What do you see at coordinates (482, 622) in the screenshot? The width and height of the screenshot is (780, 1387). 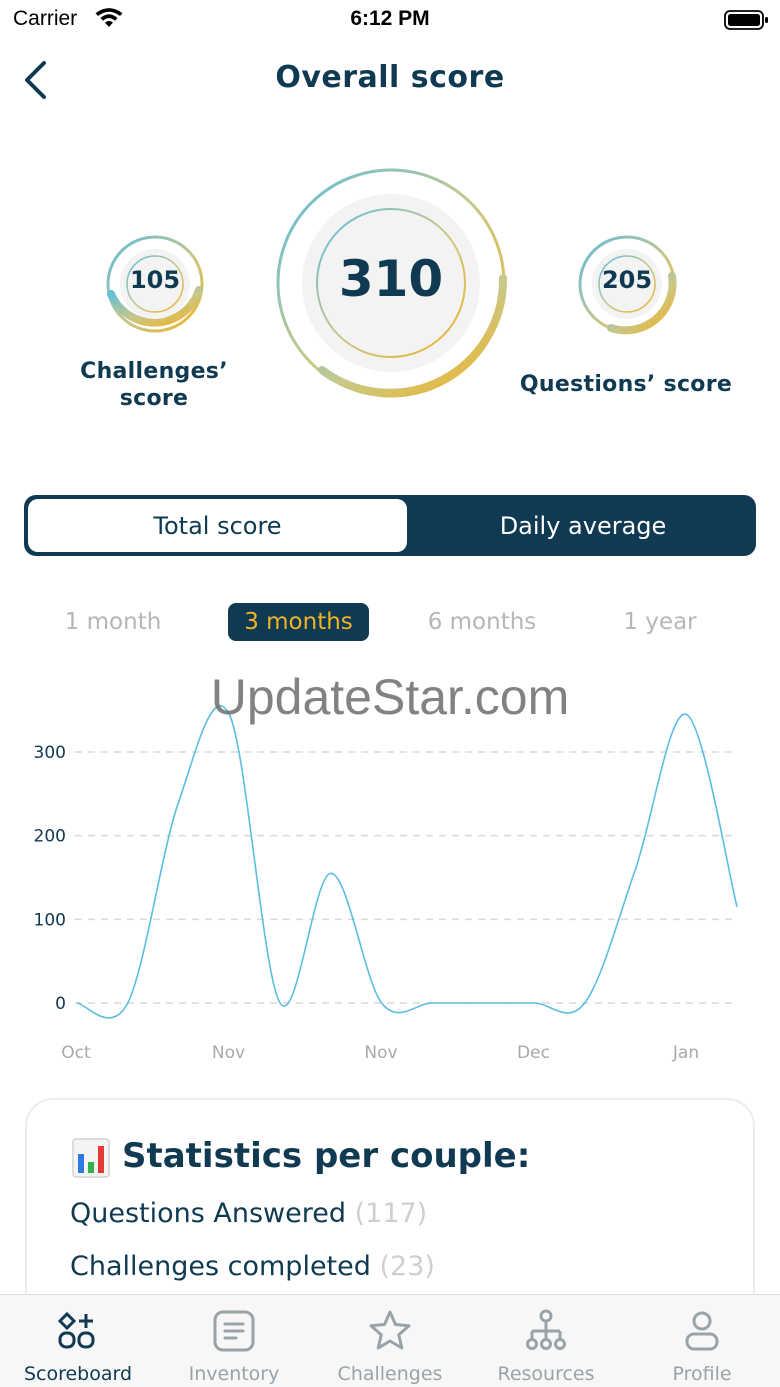 I see `range-6-months: 6 months` at bounding box center [482, 622].